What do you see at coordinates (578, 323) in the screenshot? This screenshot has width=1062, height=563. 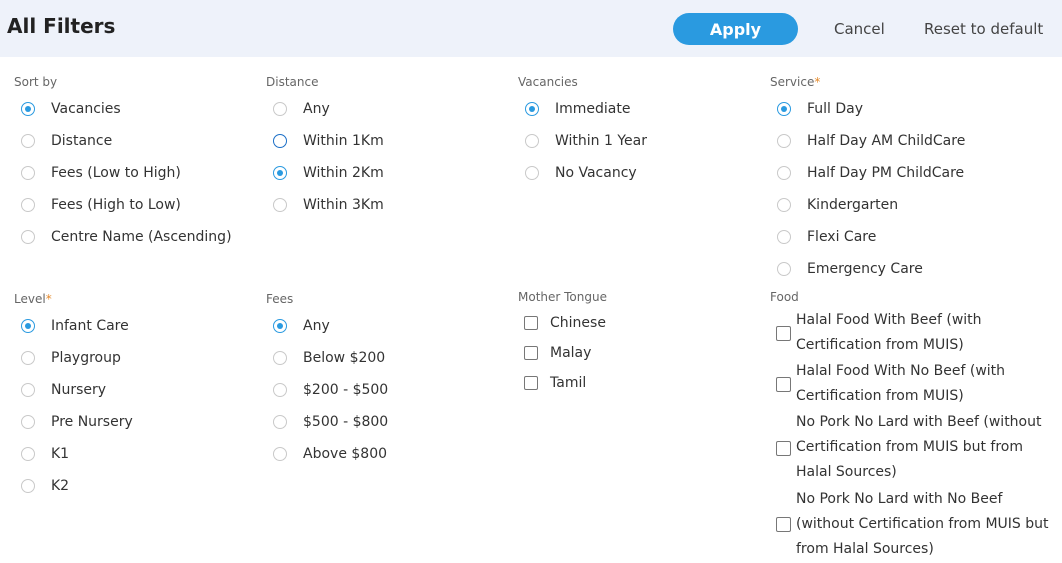 I see `mother-tongue-option-label: Chinese` at bounding box center [578, 323].